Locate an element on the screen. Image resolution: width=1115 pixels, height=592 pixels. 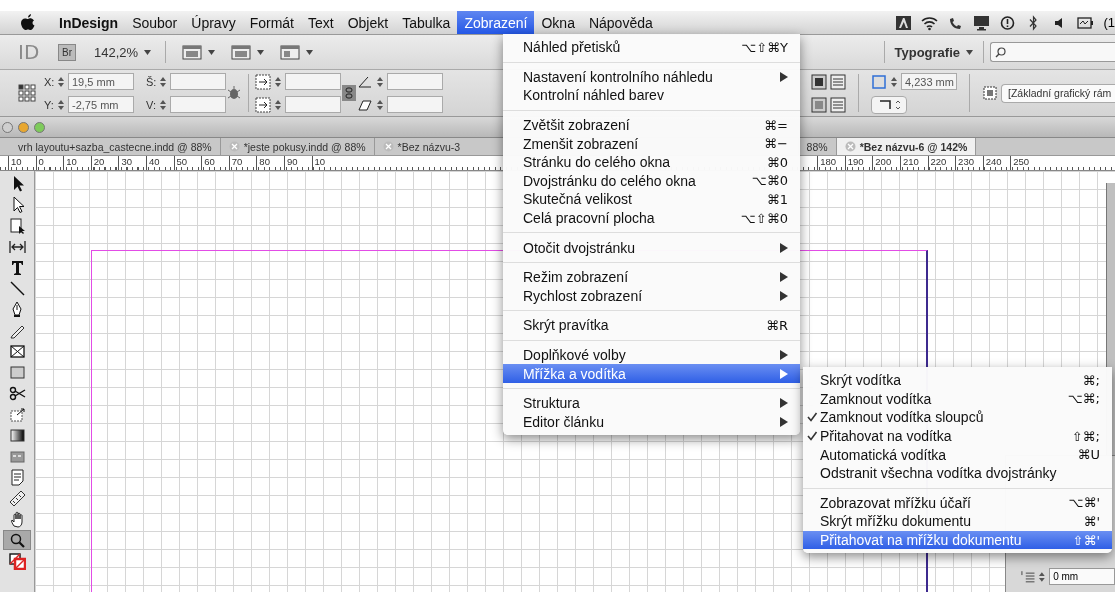
number-field: 4,233 mm is located at coordinates (929, 81).